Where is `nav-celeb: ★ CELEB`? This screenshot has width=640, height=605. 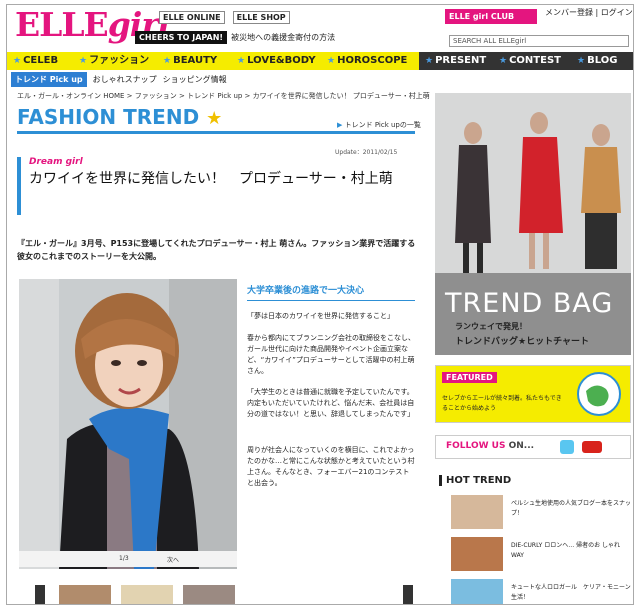 nav-celeb: ★ CELEB is located at coordinates (40, 61).